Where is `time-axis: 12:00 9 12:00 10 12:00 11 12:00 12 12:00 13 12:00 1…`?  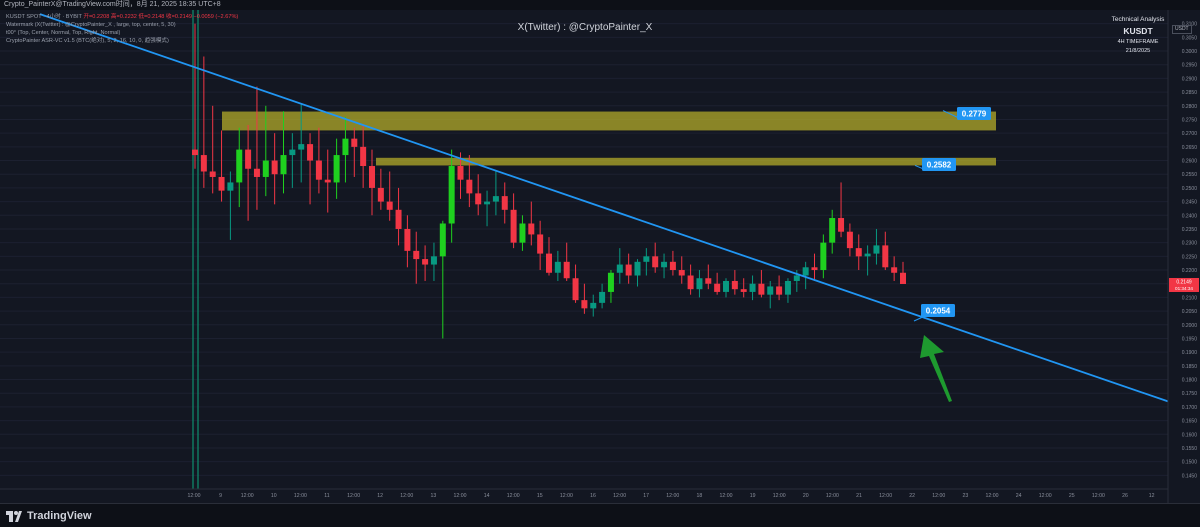
time-axis: 12:00 9 12:00 10 12:00 11 12:00 12 12:00 13 12:00 1… is located at coordinates (584, 493).